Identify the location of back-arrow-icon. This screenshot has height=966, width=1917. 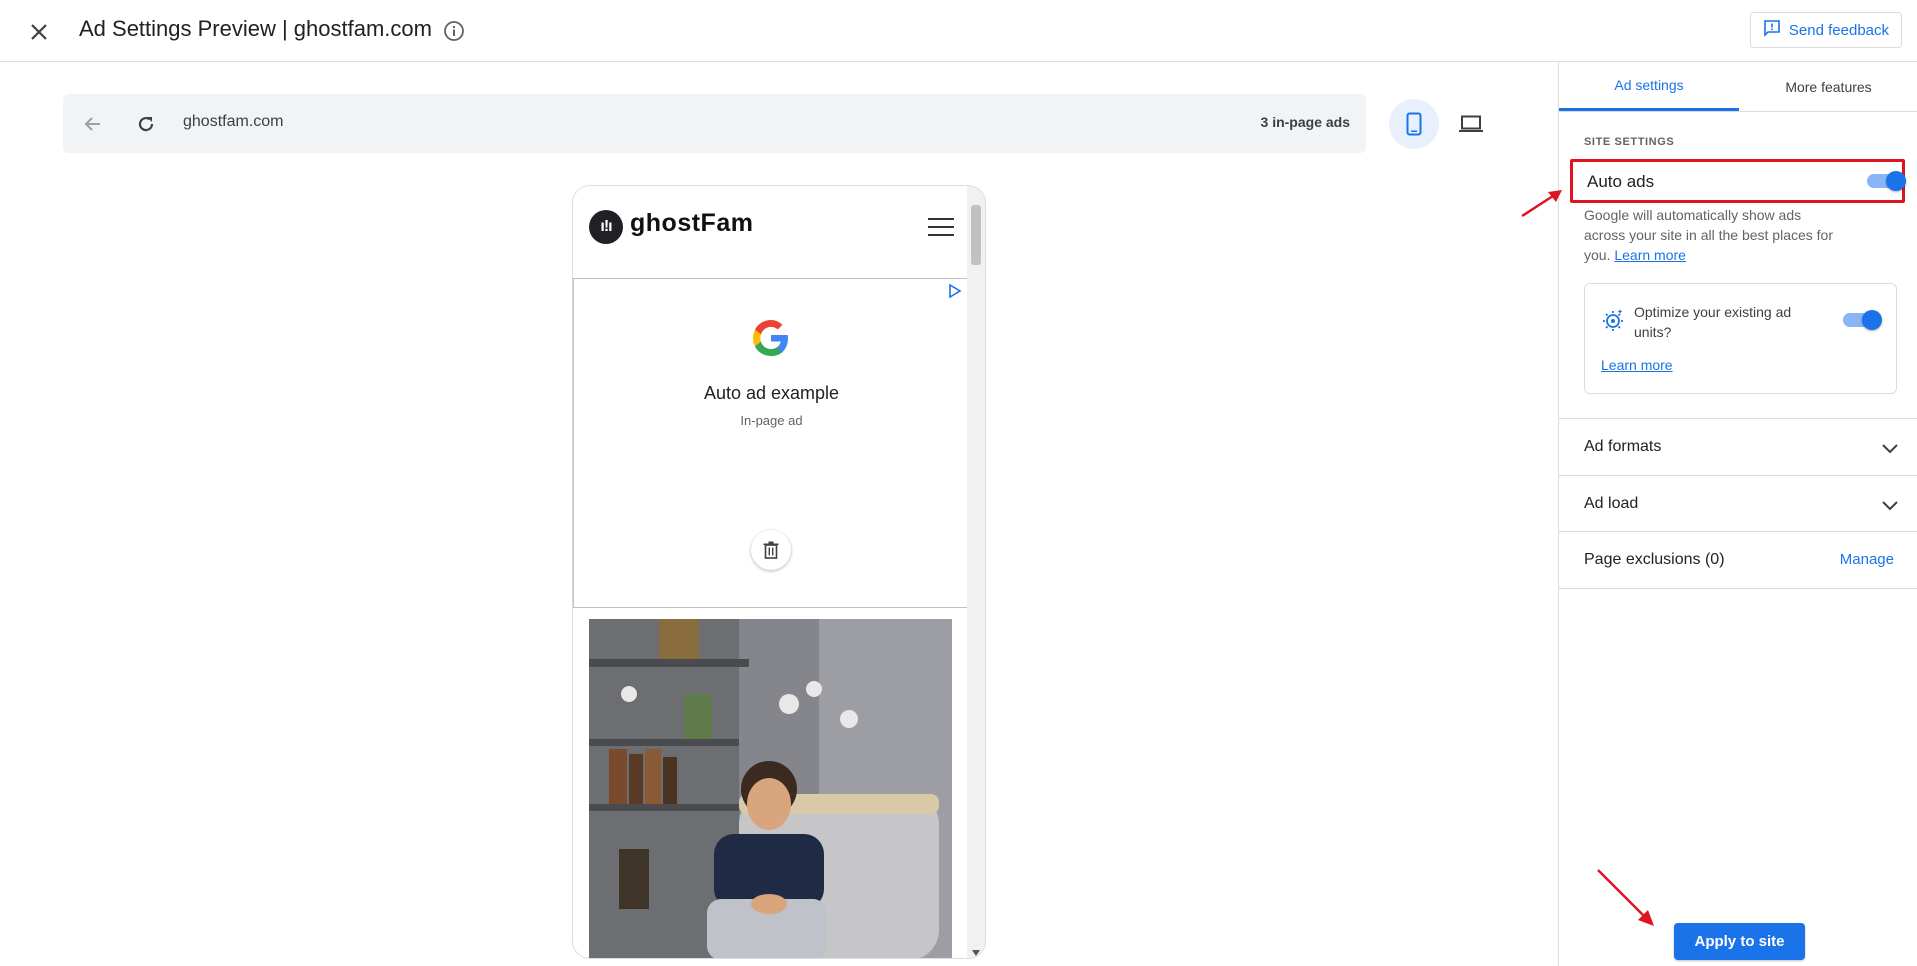
(93, 124).